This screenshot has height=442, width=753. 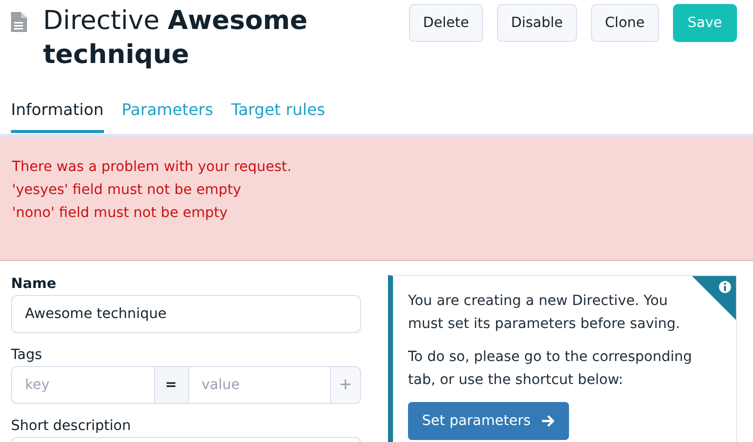 I want to click on action-button: Delete, so click(x=445, y=23).